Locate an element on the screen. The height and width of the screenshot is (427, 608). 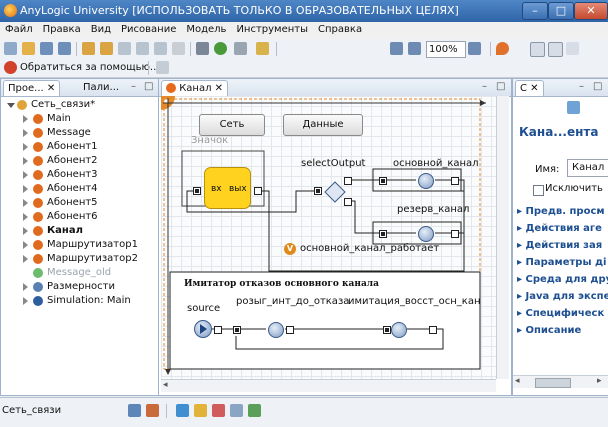
props-scroll-left-icon: ◂ is located at coordinates (517, 381).